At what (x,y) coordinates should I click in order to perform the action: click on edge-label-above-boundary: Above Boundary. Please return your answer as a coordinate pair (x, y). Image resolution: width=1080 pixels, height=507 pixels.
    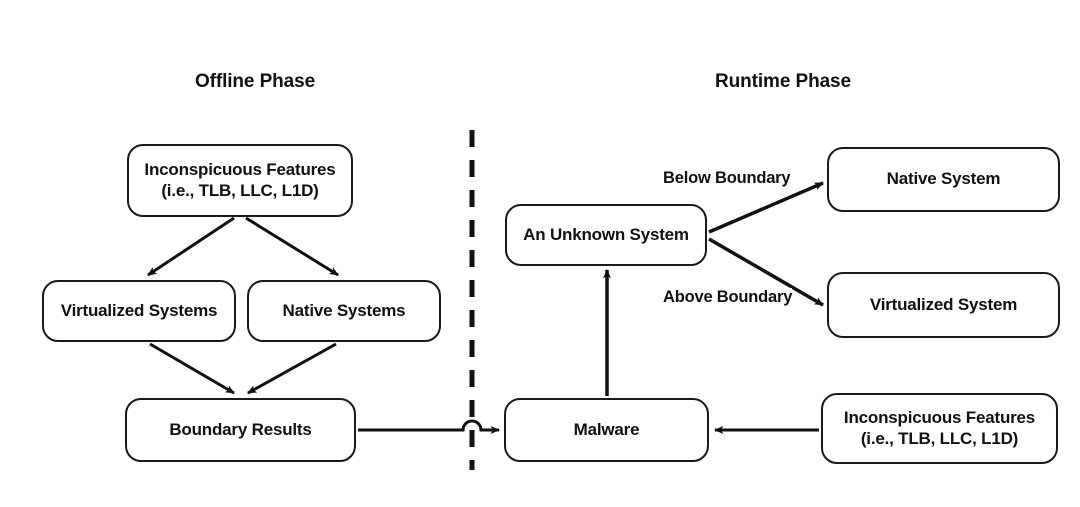
    Looking at the image, I should click on (728, 297).